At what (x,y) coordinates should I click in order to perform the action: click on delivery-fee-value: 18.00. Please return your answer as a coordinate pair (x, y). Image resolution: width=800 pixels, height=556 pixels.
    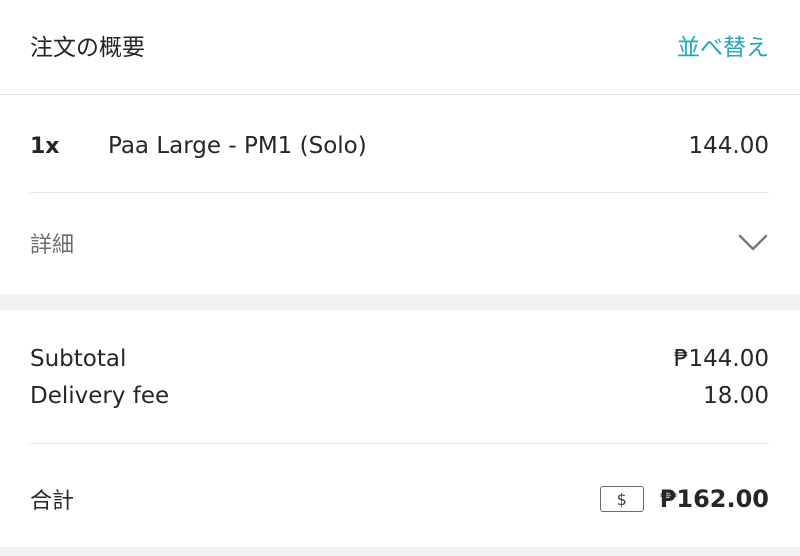
    Looking at the image, I should click on (736, 396).